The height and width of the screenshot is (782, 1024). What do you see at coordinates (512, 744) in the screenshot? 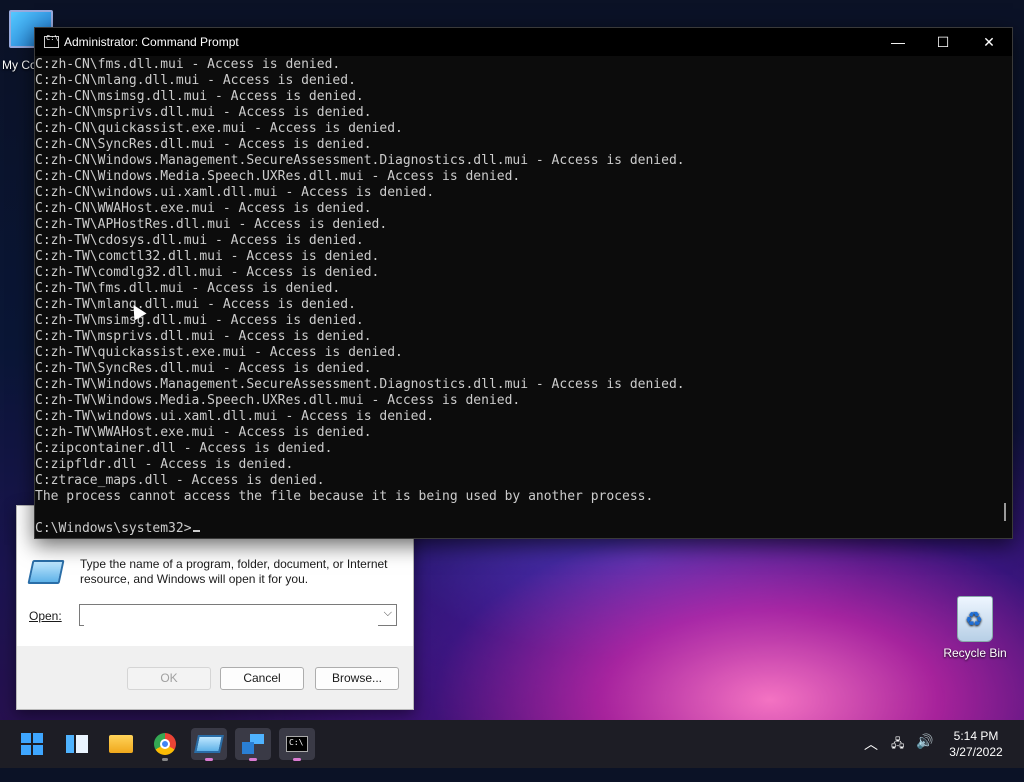
I see `taskbar: C:\ ︿ 🖧 🔊 5:14 PM 3/27/2022` at bounding box center [512, 744].